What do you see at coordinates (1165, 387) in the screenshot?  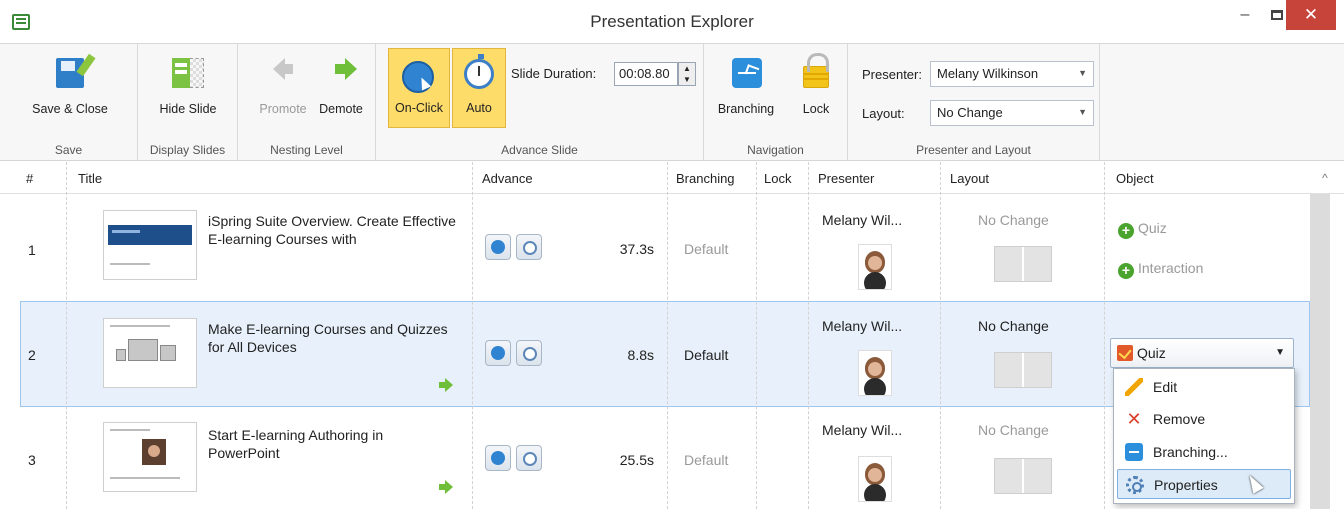 I see `menu-item-label: Edit` at bounding box center [1165, 387].